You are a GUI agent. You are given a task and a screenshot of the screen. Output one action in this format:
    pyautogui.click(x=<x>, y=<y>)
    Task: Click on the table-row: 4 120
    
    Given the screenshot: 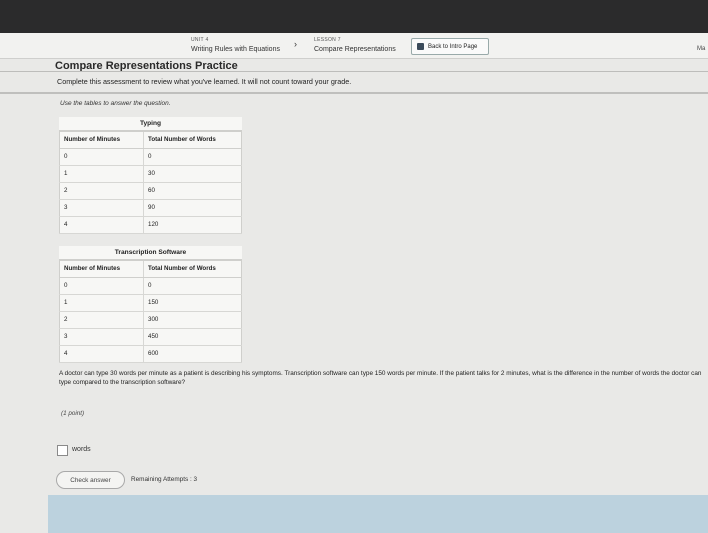 What is the action you would take?
    pyautogui.click(x=150, y=225)
    